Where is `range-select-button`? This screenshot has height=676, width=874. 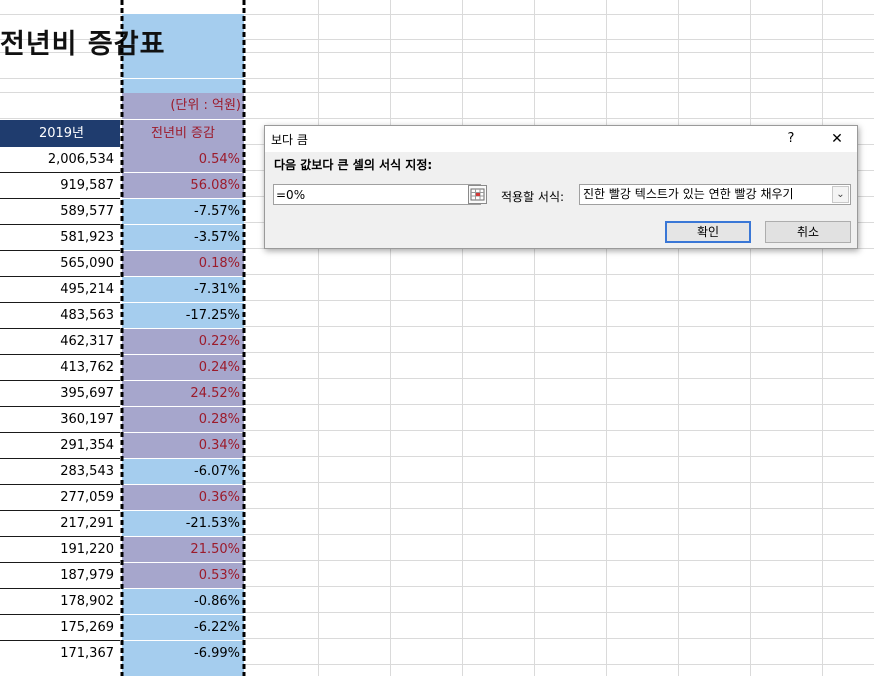
range-select-button is located at coordinates (477, 194).